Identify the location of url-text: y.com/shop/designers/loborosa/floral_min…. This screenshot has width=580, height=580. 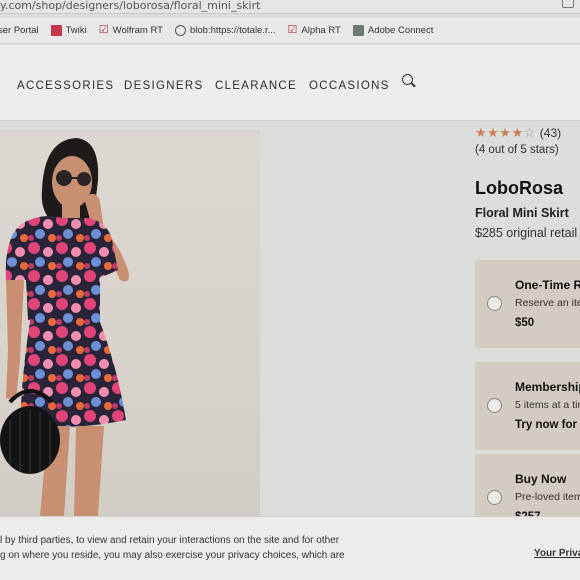
(130, 6).